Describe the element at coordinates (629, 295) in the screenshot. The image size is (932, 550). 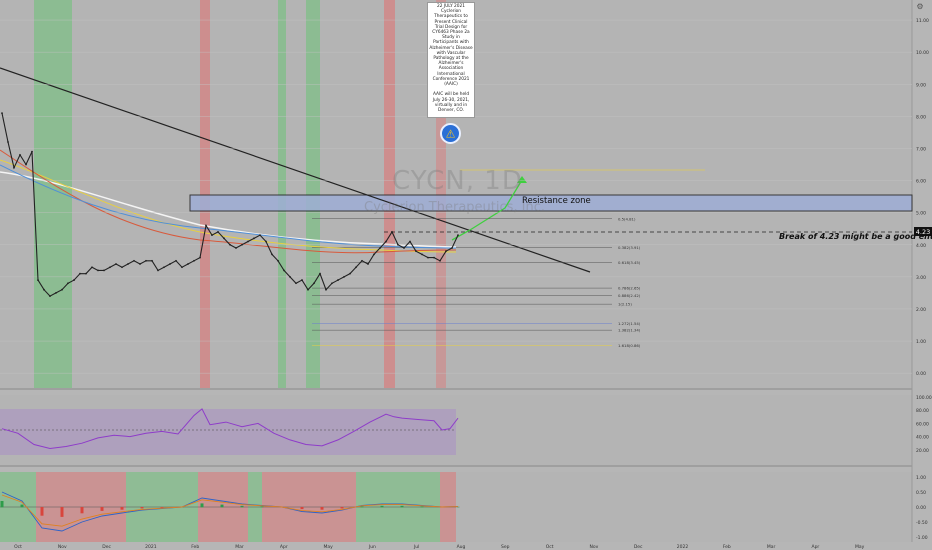
I see `fib-label: 0.886(2.42)` at that location.